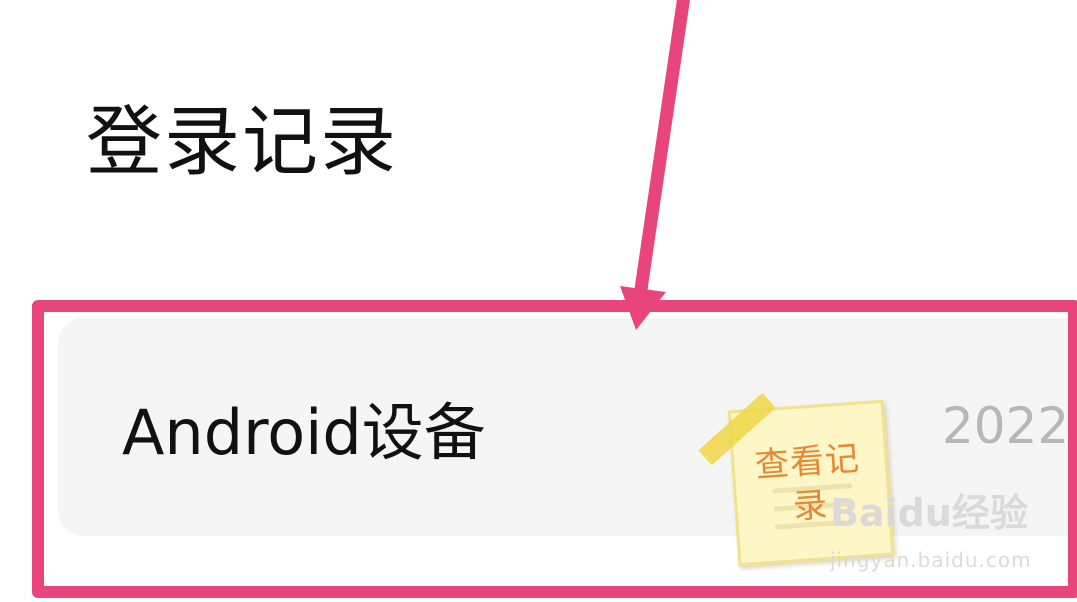 The image size is (1077, 602). Describe the element at coordinates (661, 151) in the screenshot. I see `arrow-shaft` at that location.